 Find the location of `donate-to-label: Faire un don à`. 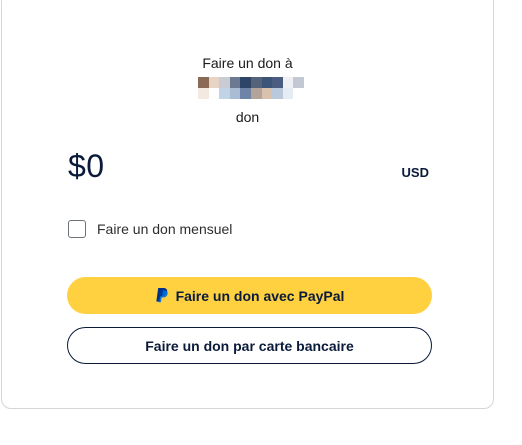

donate-to-label: Faire un don à is located at coordinates (247, 63).